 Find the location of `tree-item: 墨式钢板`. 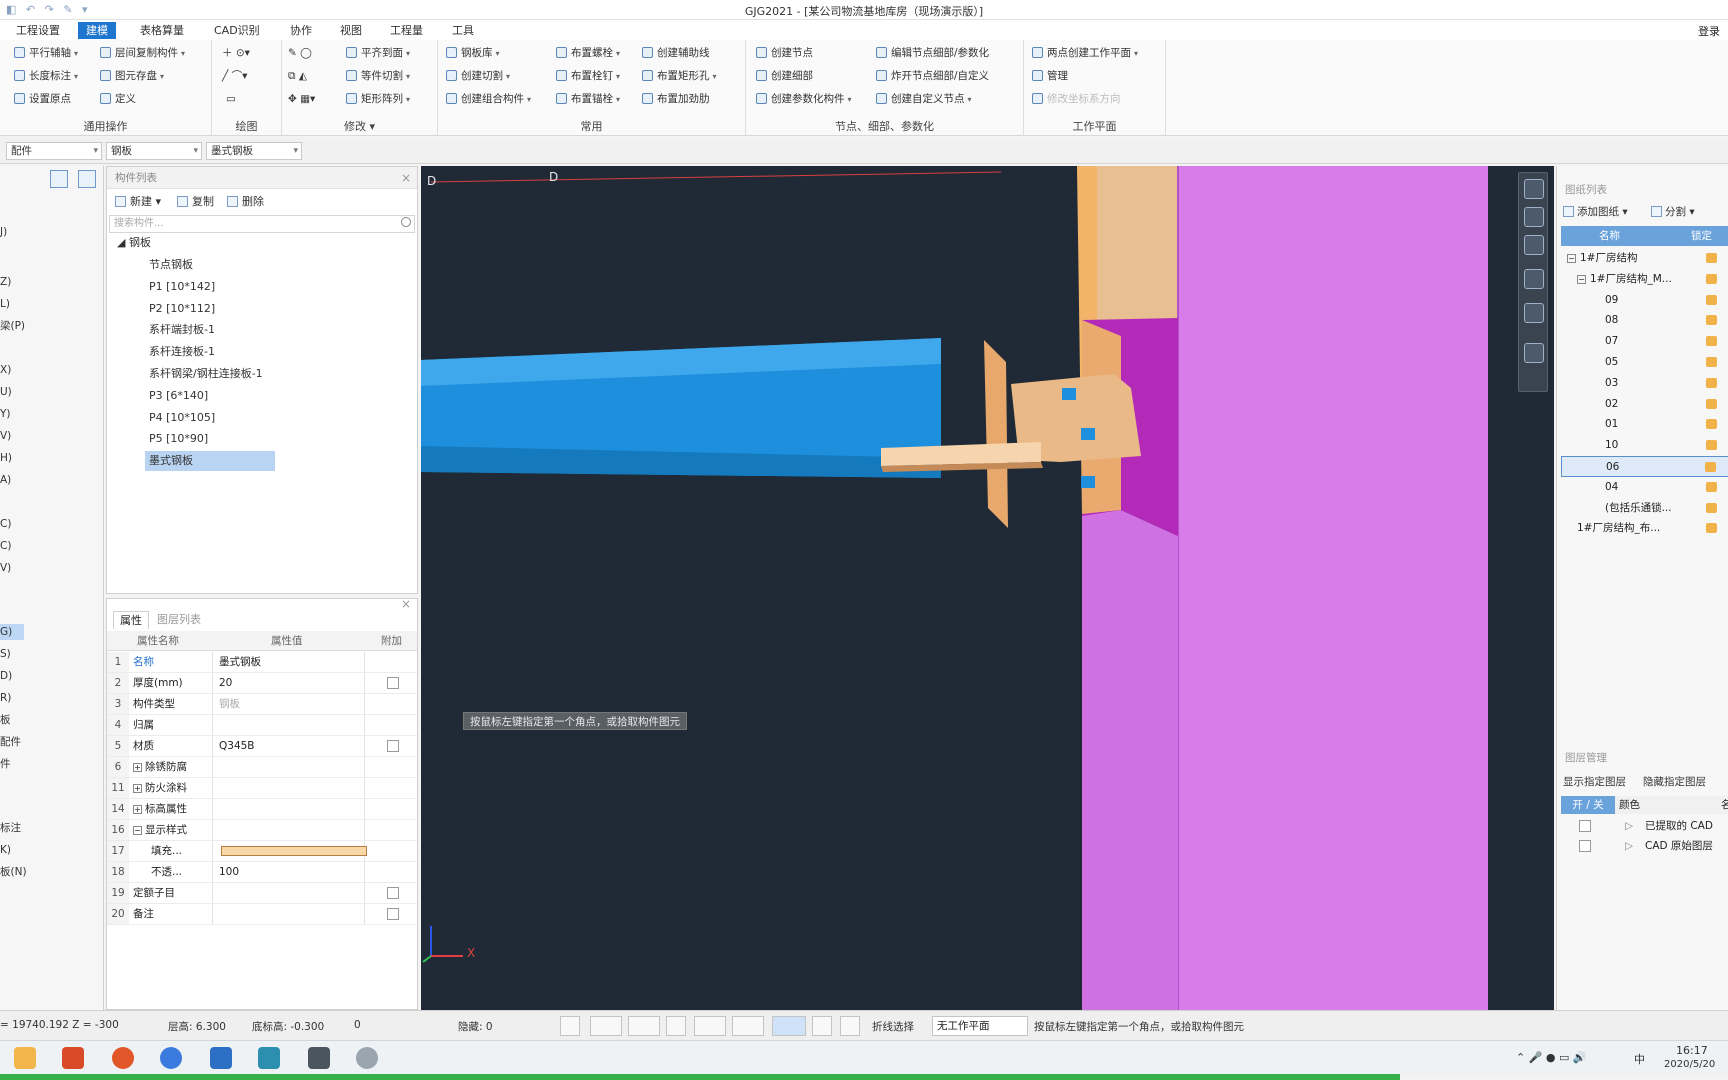

tree-item: 墨式钢板 is located at coordinates (210, 461).